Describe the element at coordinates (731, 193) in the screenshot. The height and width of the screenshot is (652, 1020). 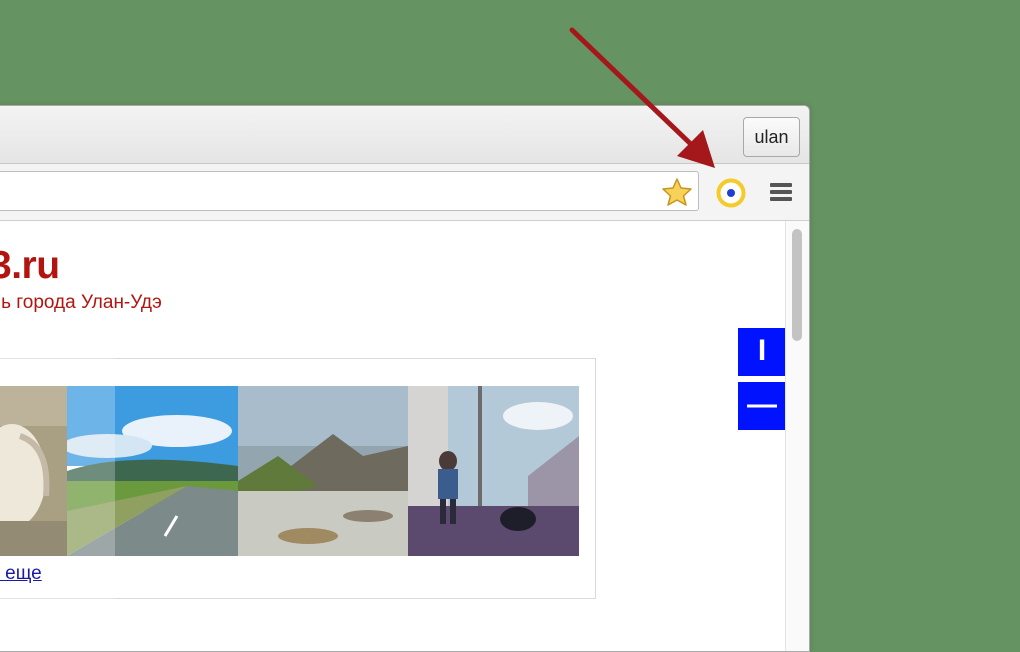
I see `extension-circle-icon` at that location.